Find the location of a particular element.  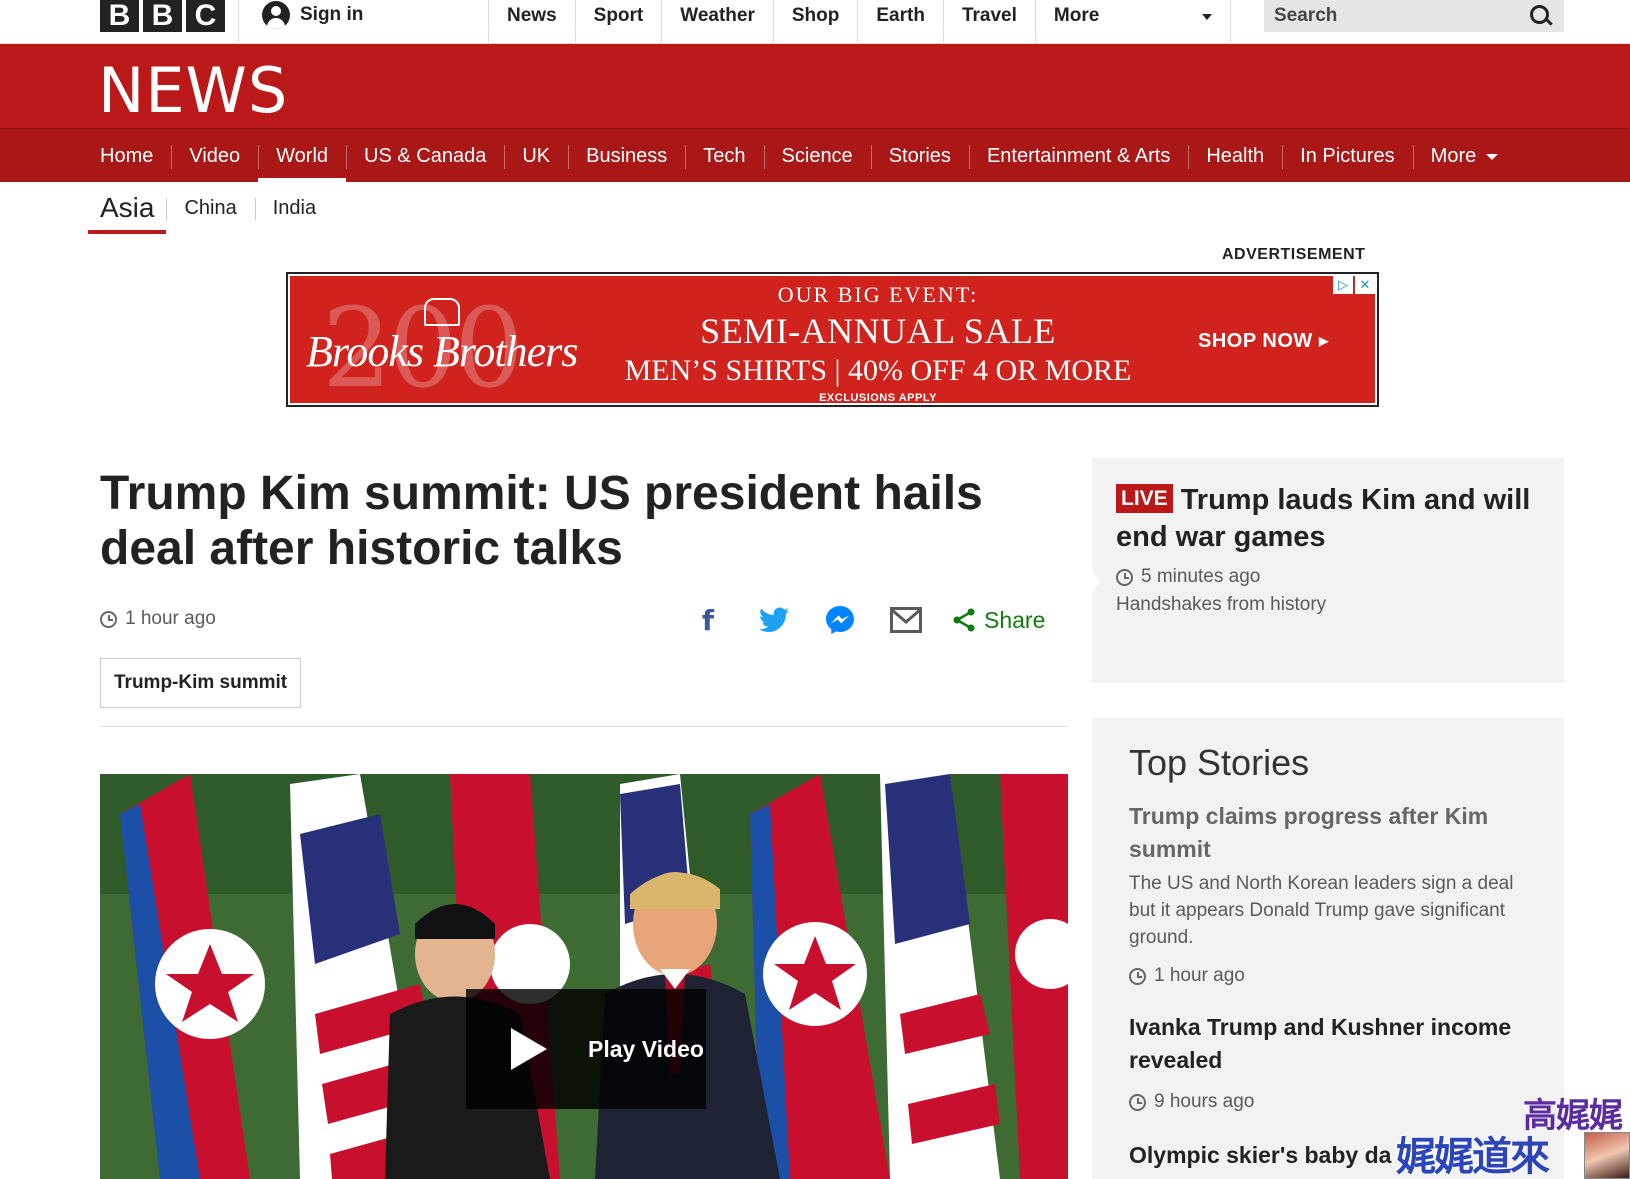

top-story-timestamp: 1 hour ago is located at coordinates (1334, 976).